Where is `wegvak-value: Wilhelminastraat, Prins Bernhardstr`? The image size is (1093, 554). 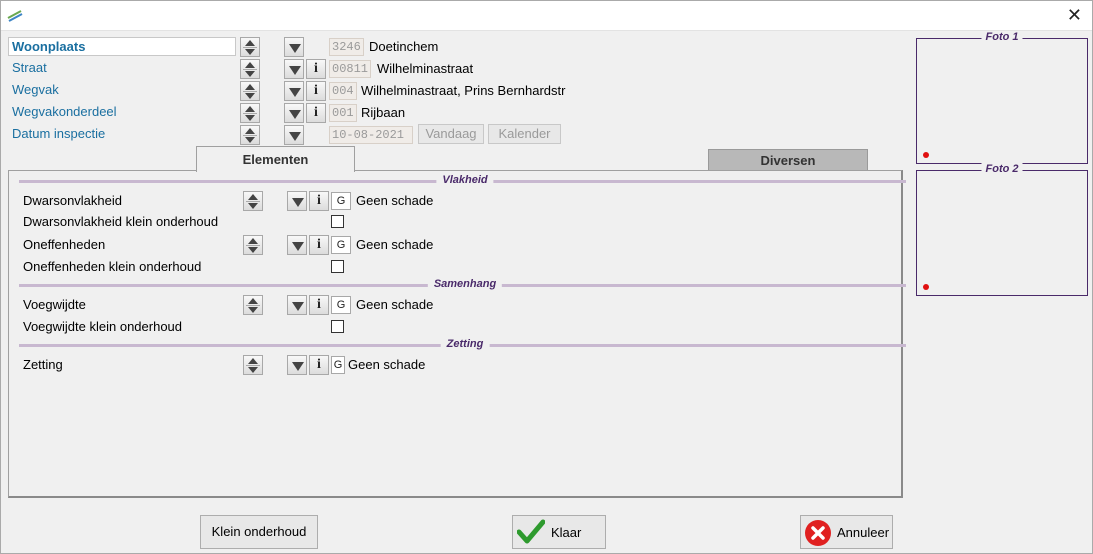
wegvak-value: Wilhelminastraat, Prins Bernhardstr is located at coordinates (463, 90).